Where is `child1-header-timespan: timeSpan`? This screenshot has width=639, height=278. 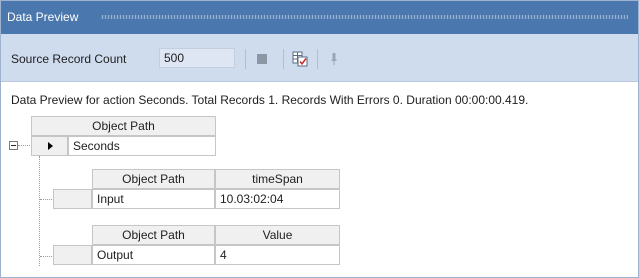 child1-header-timespan: timeSpan is located at coordinates (277, 179).